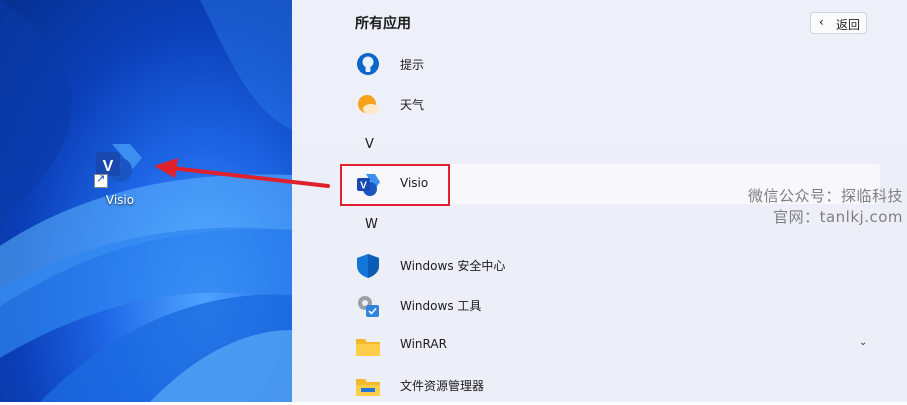 The width and height of the screenshot is (907, 405). Describe the element at coordinates (371, 224) in the screenshot. I see `letter-header-w: W` at that location.